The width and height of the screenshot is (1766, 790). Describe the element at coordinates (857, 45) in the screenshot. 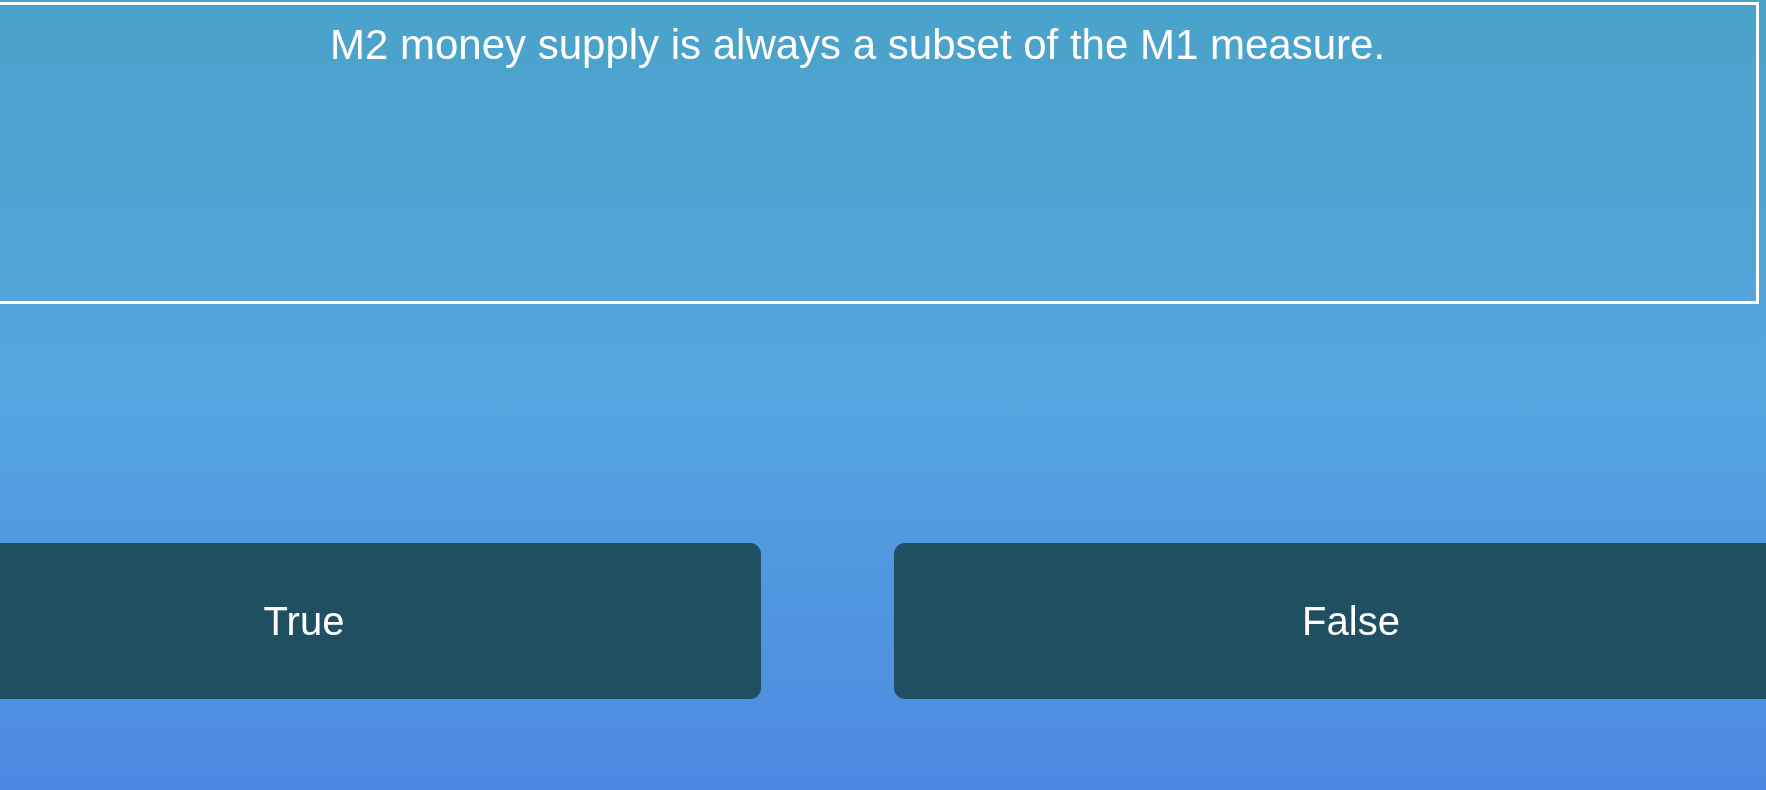

I see `question-text: M2 money supply is always a subset of the M1 measure.` at that location.